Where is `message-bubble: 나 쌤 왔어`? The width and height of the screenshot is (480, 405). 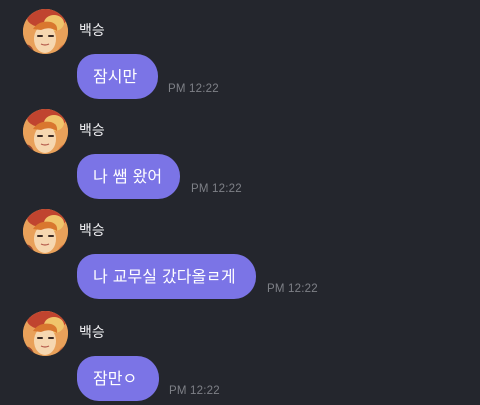
message-bubble: 나 쌤 왔어 is located at coordinates (128, 176).